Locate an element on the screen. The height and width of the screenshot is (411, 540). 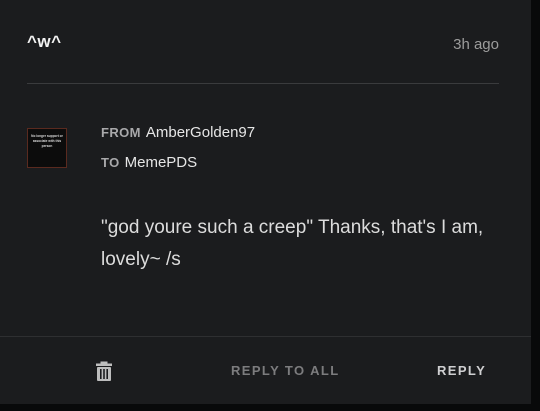
delete-button is located at coordinates (104, 371).